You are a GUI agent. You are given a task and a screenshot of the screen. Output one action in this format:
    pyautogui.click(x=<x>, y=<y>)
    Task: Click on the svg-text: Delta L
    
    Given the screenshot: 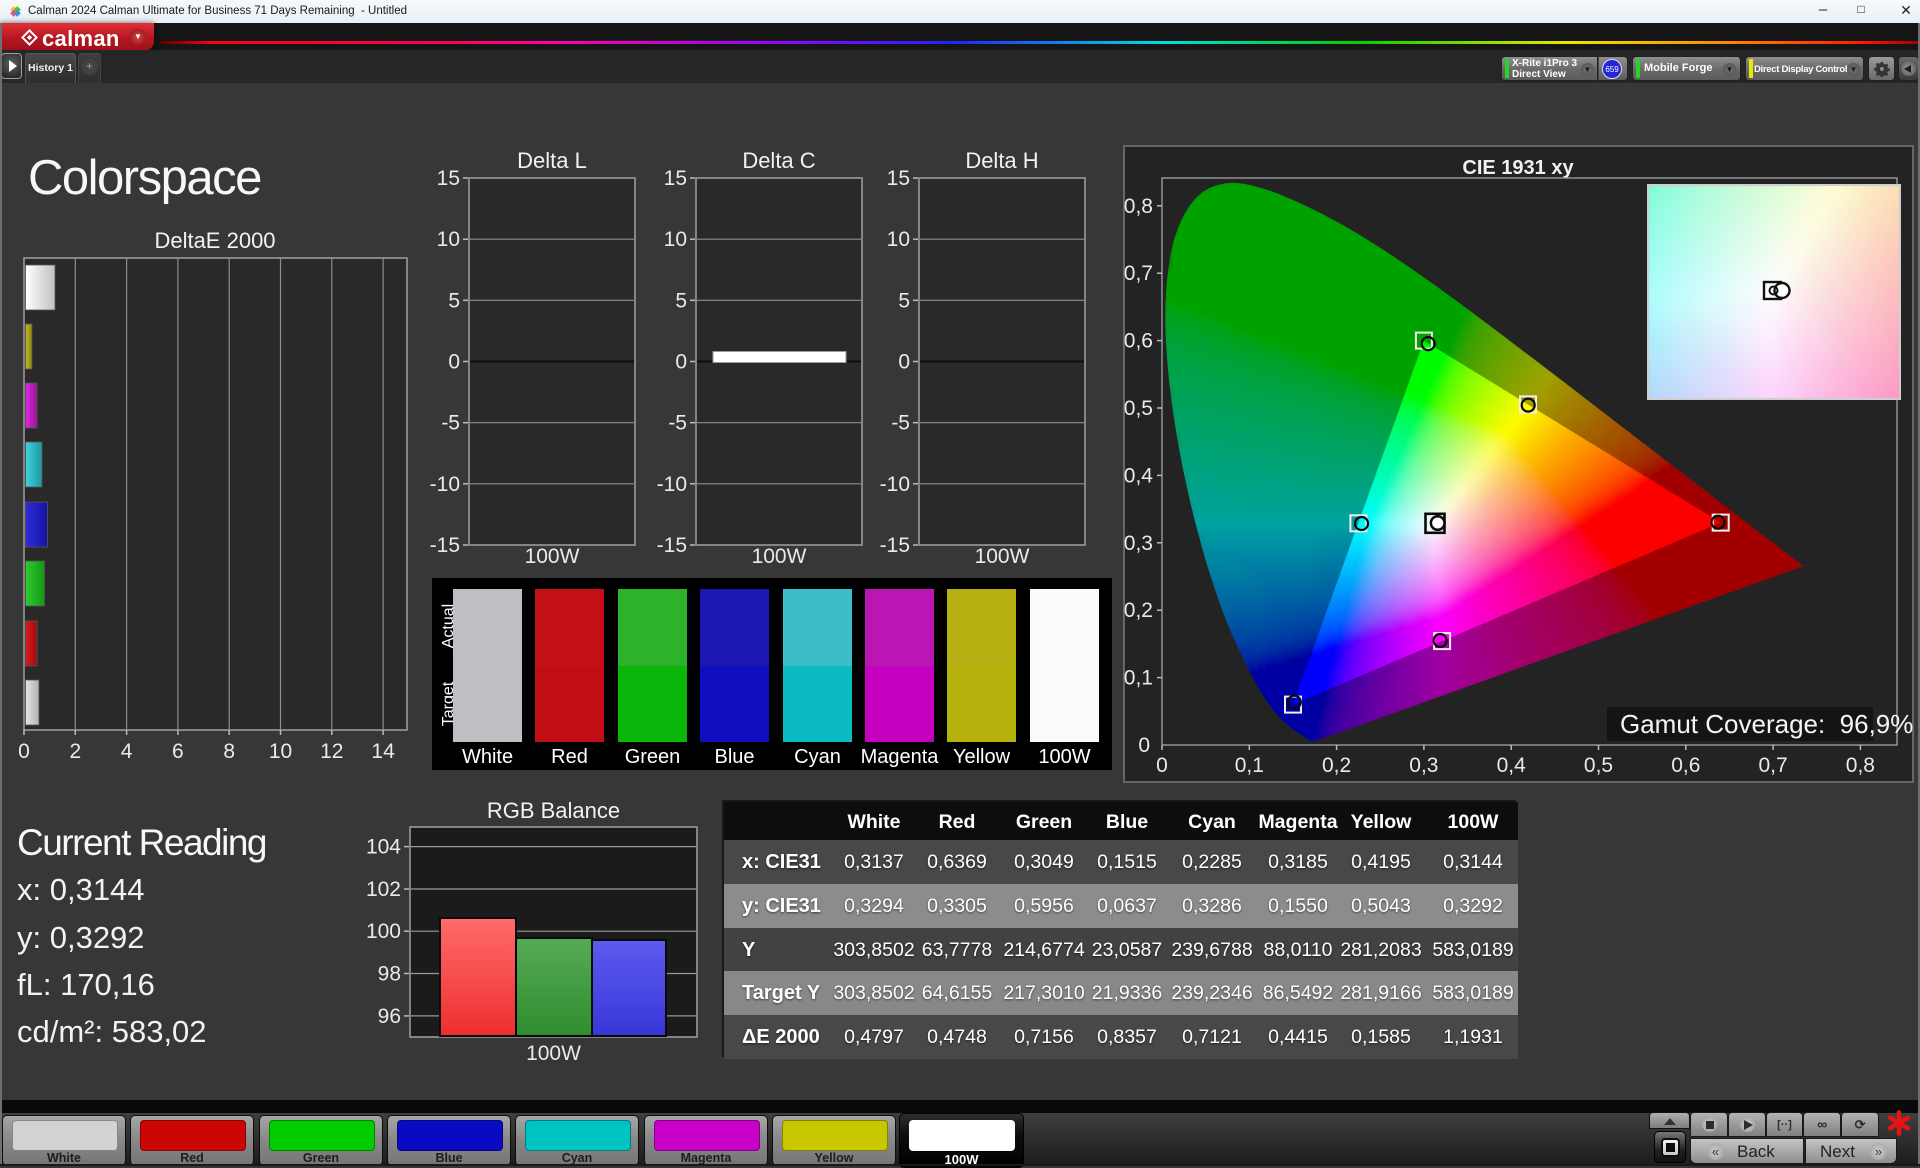 What is the action you would take?
    pyautogui.click(x=552, y=160)
    